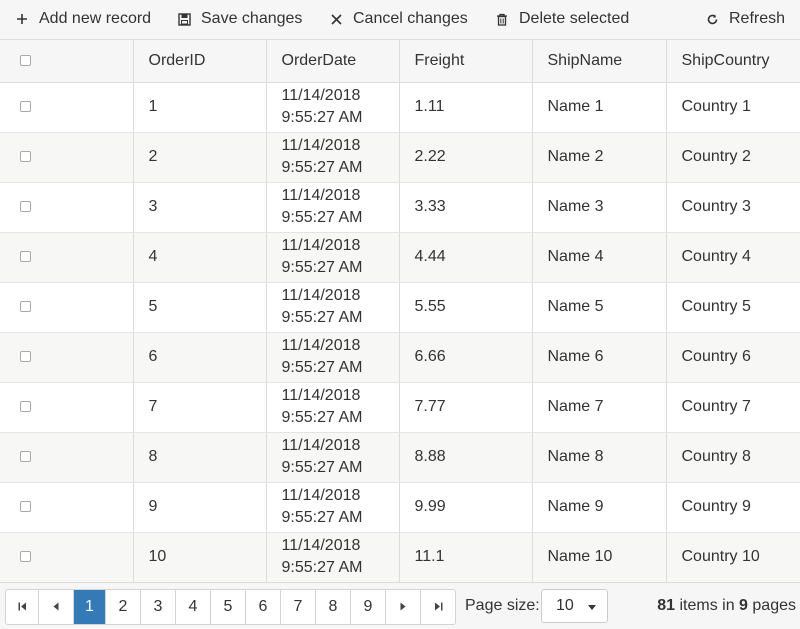 This screenshot has height=629, width=800. What do you see at coordinates (561, 19) in the screenshot?
I see `delete-selected-button: Delete selected` at bounding box center [561, 19].